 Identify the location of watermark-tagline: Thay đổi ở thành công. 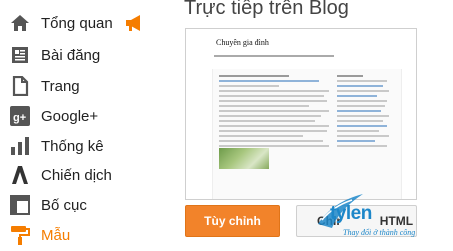
(379, 232).